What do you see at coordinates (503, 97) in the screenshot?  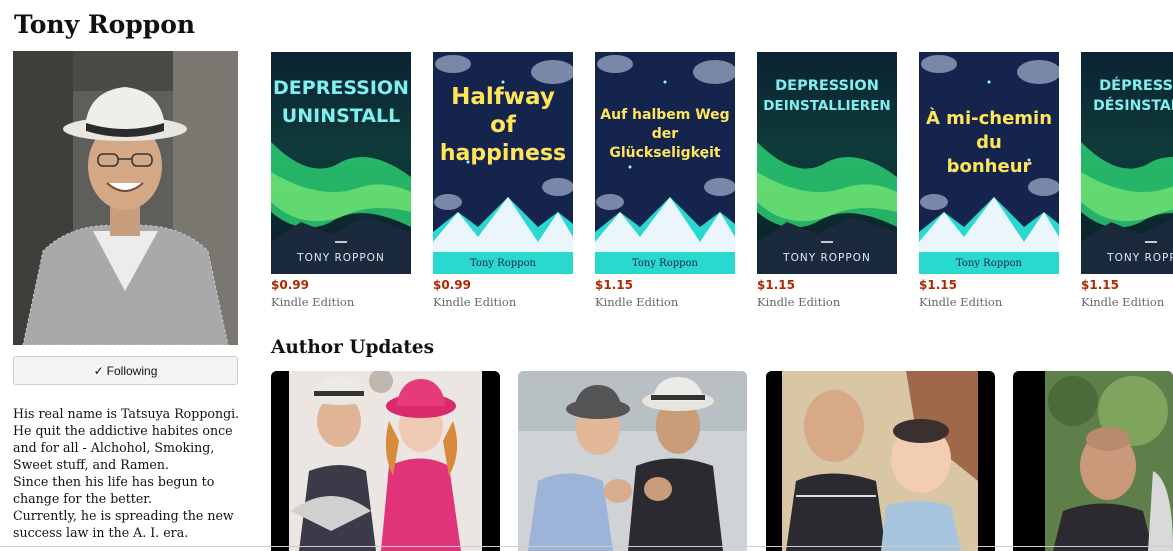 I see `book-title-line: Halfway` at bounding box center [503, 97].